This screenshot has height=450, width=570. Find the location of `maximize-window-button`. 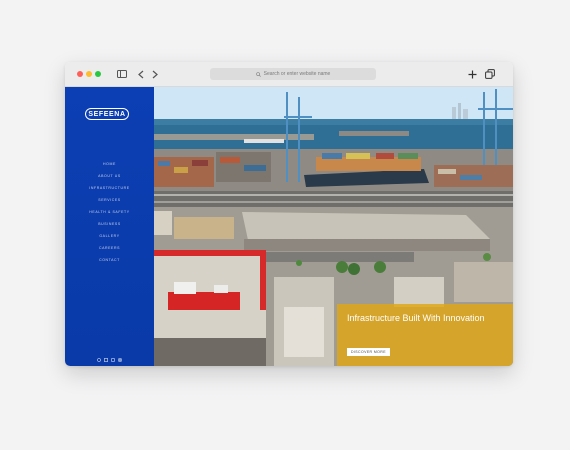

maximize-window-button is located at coordinates (98, 74).